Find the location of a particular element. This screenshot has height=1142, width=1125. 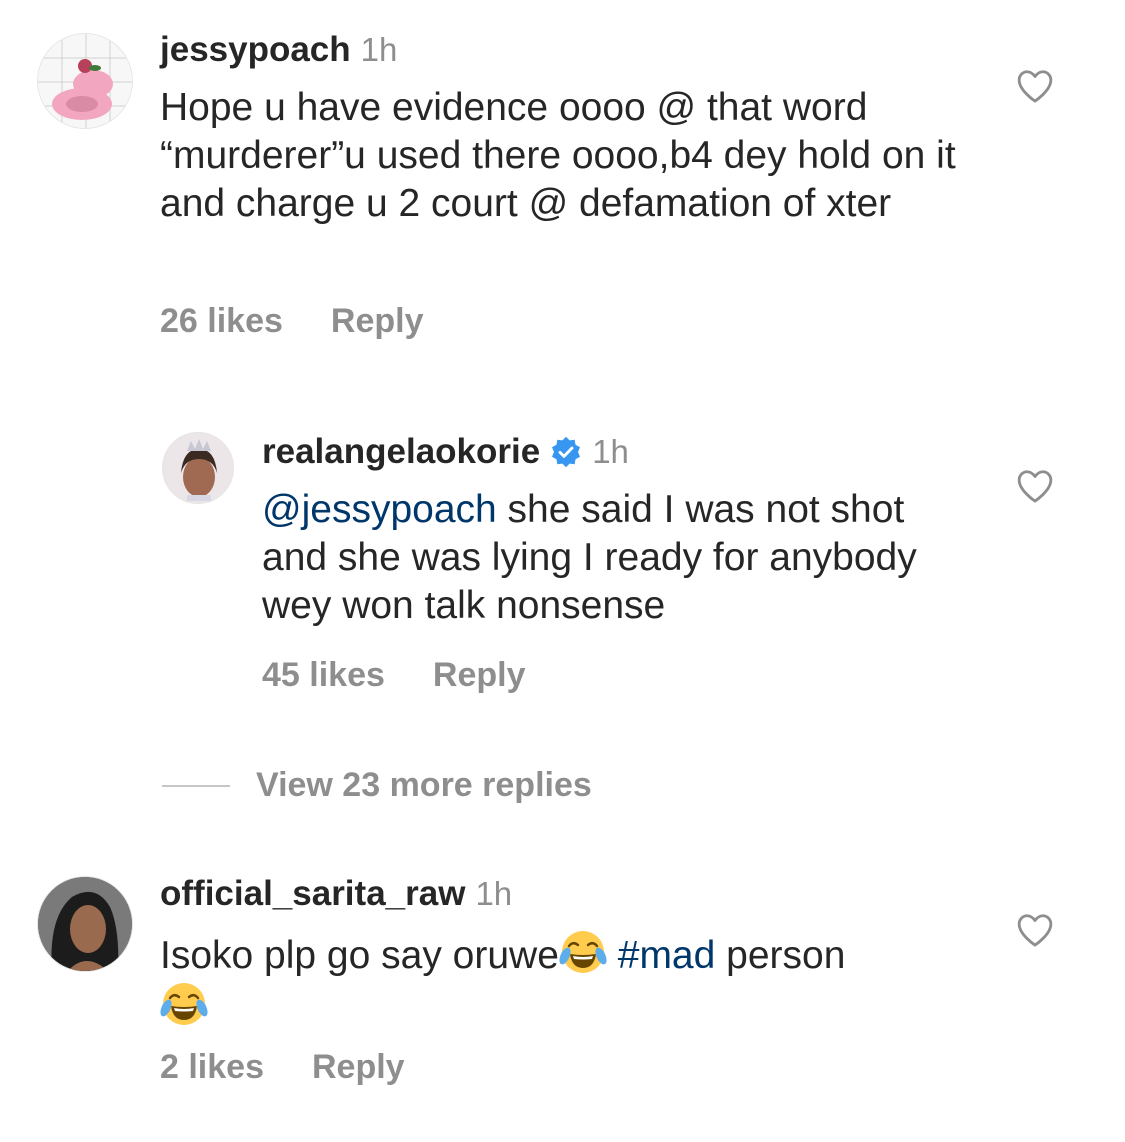

comment-text: Isoko plp go say oruwe #mad person is located at coordinates (560, 980).